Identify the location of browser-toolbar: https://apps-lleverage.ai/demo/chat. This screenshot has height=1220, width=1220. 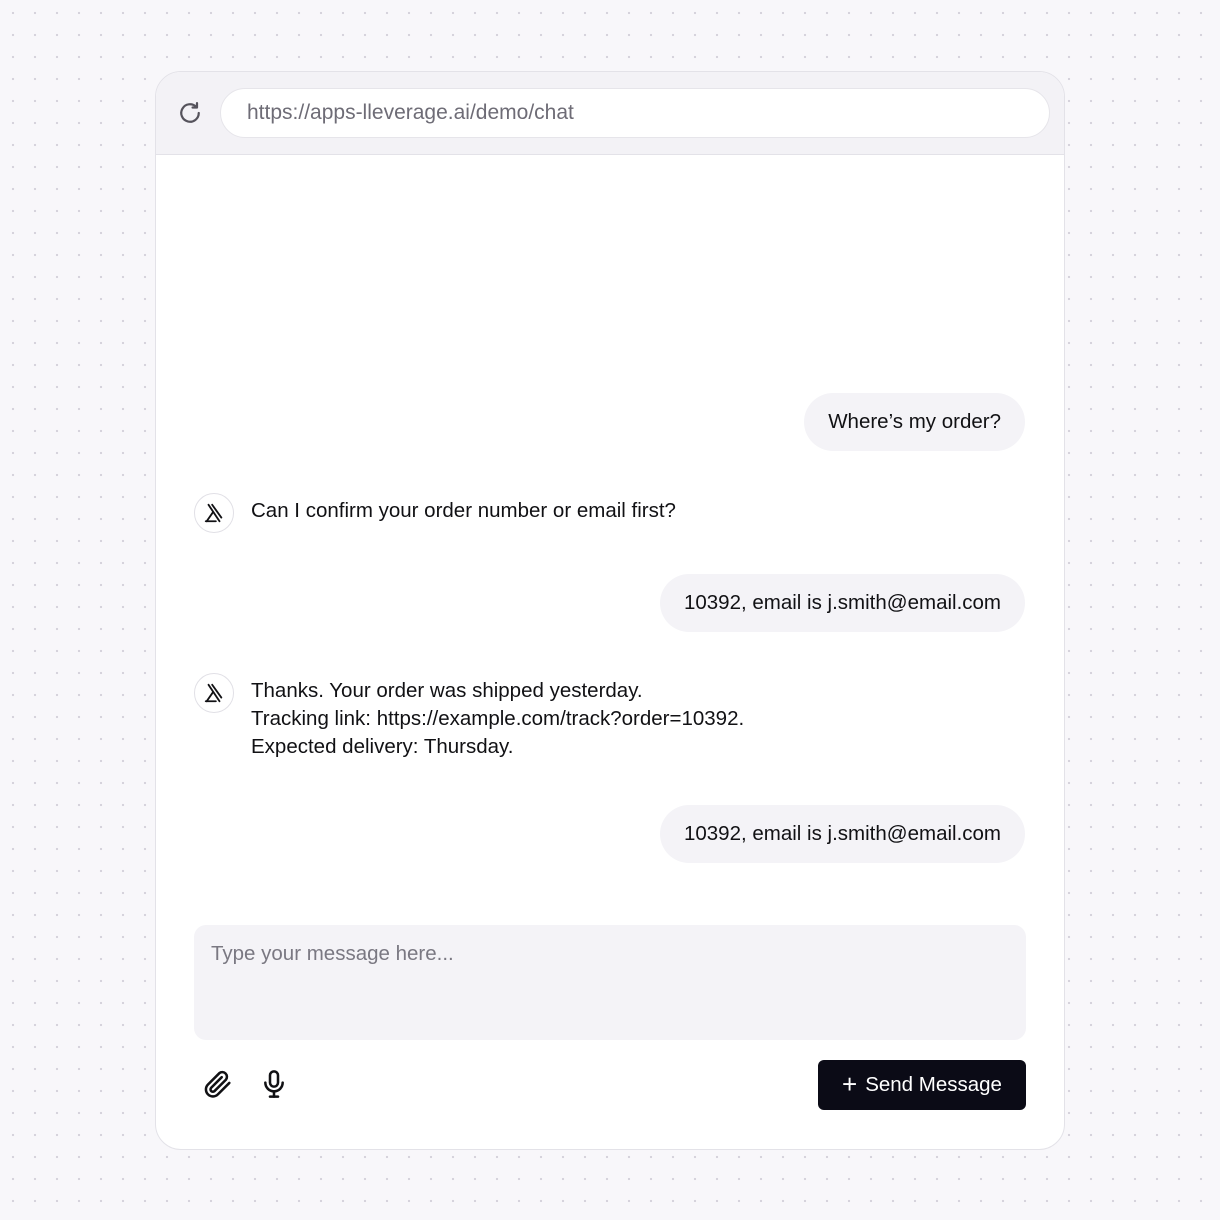
(610, 113).